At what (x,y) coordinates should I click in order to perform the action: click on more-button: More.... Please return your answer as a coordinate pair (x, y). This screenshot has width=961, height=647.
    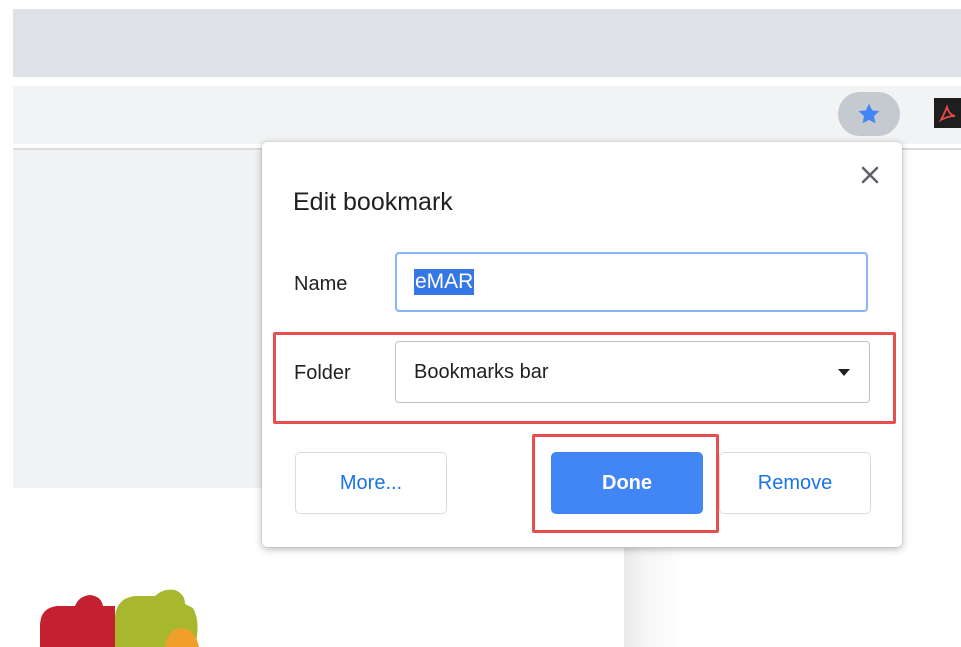
    Looking at the image, I should click on (371, 483).